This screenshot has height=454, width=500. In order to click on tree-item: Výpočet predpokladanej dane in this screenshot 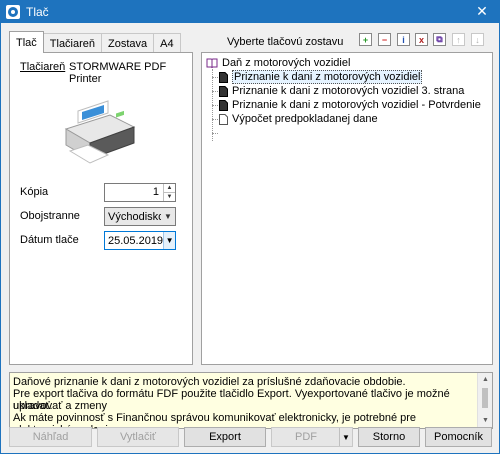, I will do `click(298, 119)`.